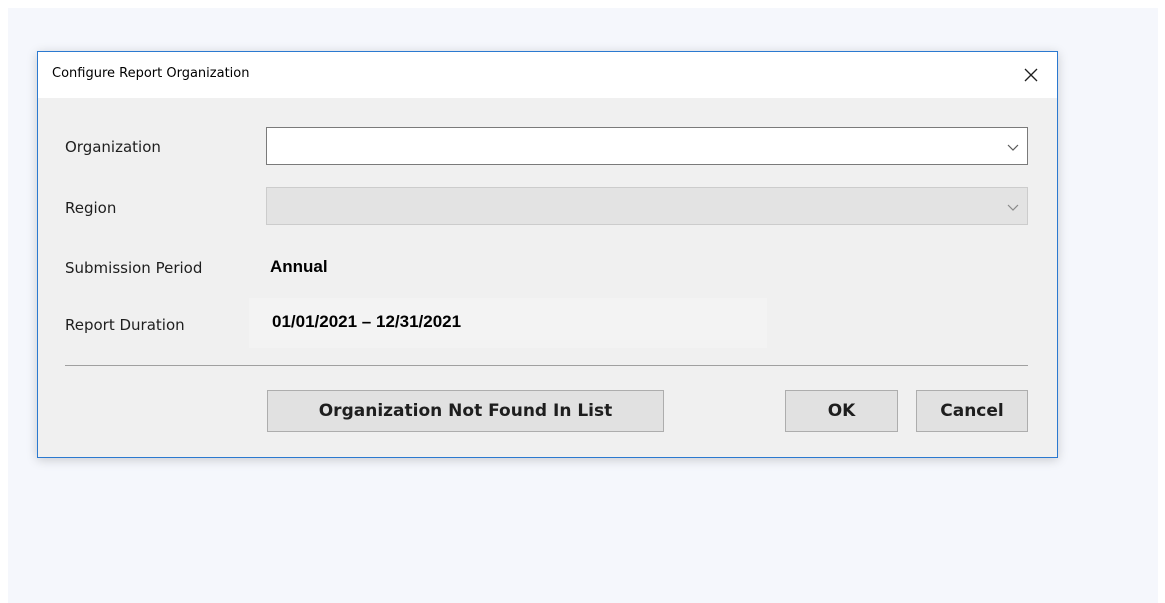 This screenshot has height=603, width=1165. Describe the element at coordinates (134, 268) in the screenshot. I see `submission-period-label: Submission Period` at that location.